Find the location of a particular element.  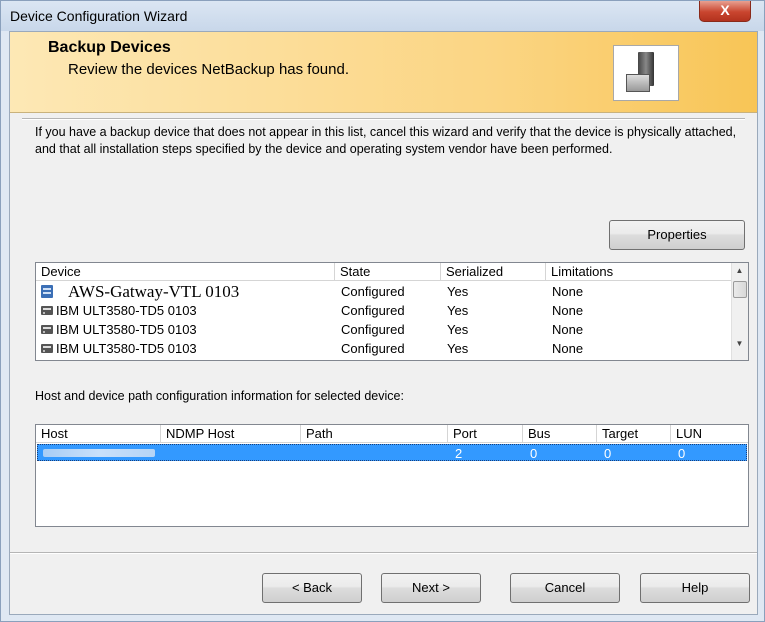

vtl-device-icon is located at coordinates (47, 291).